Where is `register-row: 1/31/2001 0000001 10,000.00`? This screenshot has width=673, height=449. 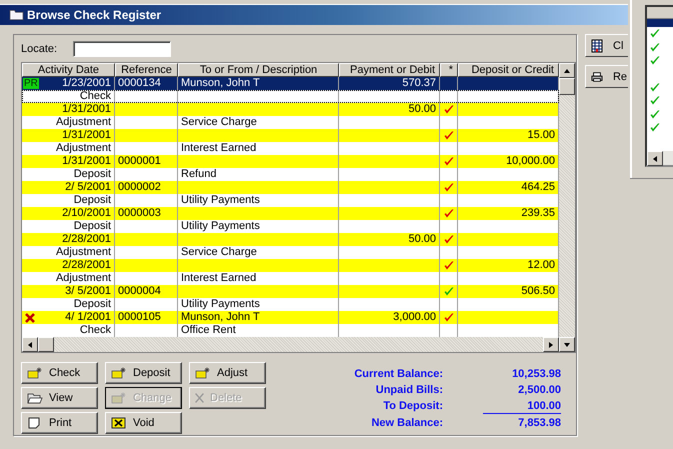 register-row: 1/31/2001 0000001 10,000.00 is located at coordinates (290, 161).